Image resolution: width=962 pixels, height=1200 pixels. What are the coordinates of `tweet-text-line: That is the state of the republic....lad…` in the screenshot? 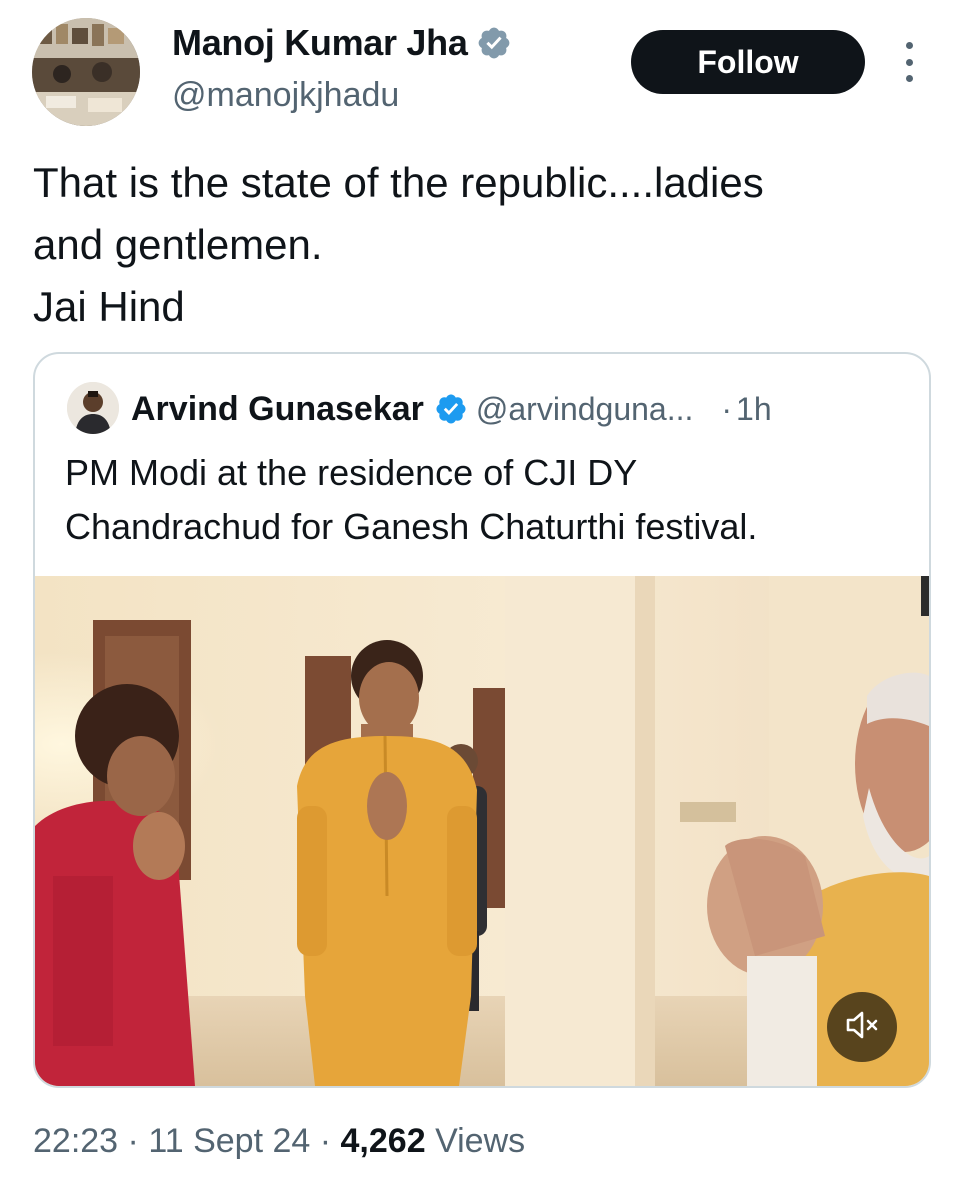 It's located at (398, 182).